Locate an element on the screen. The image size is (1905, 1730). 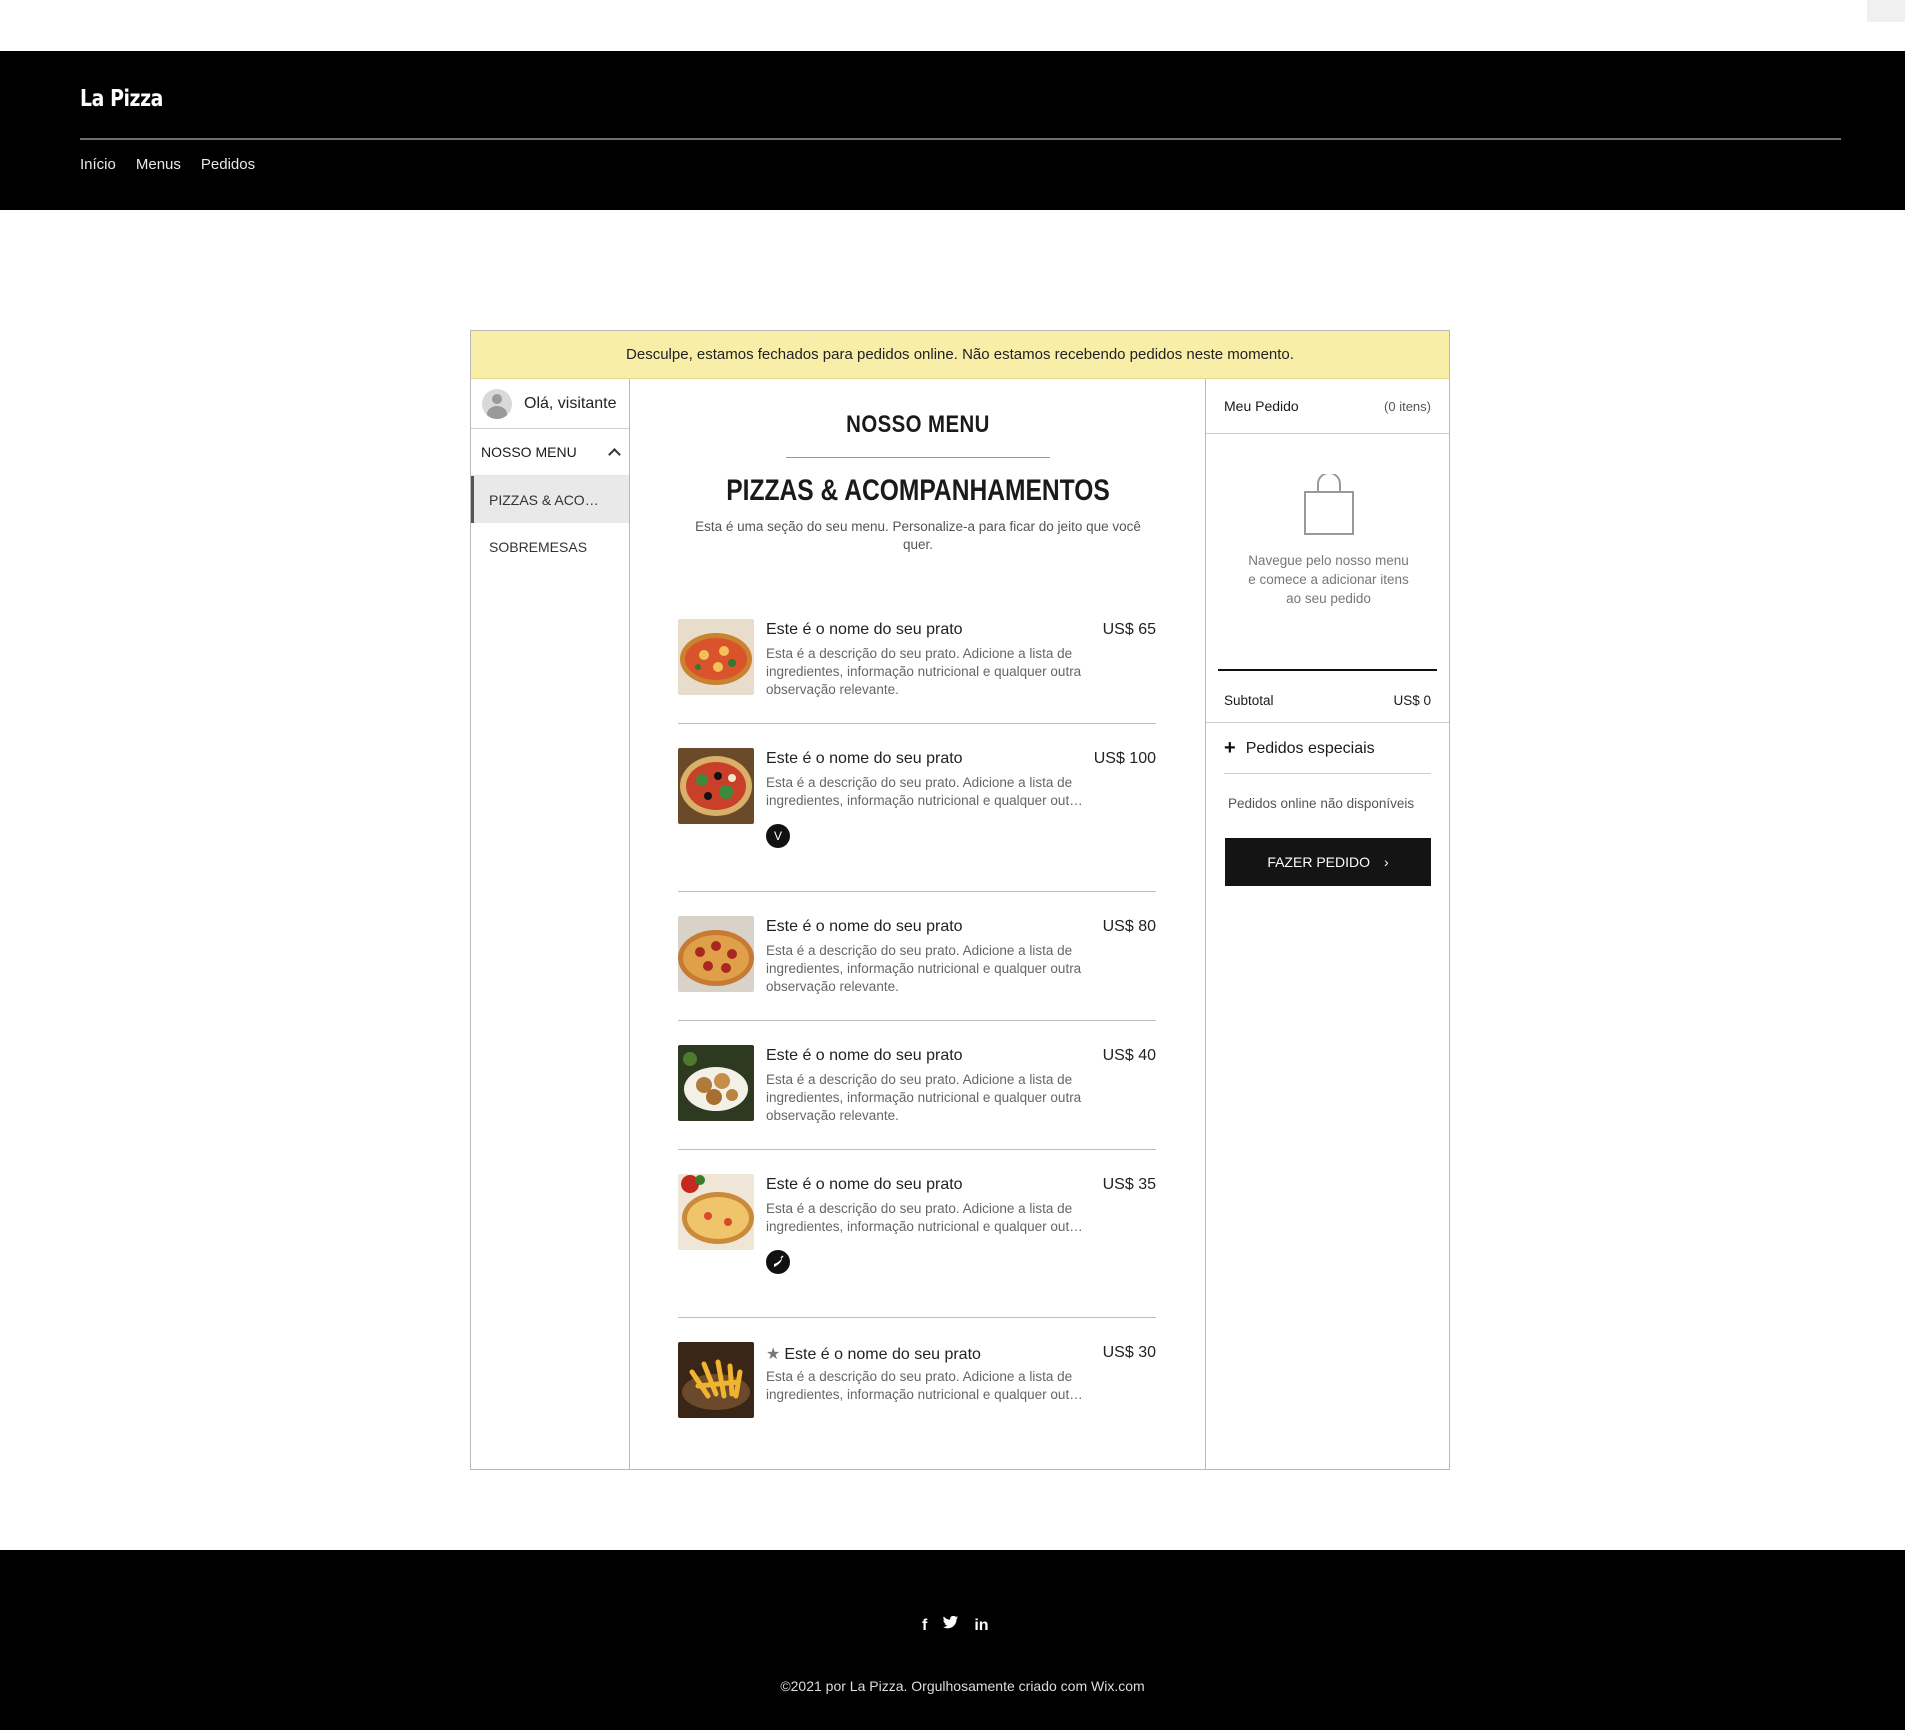
chevron-up-icon is located at coordinates (614, 454).